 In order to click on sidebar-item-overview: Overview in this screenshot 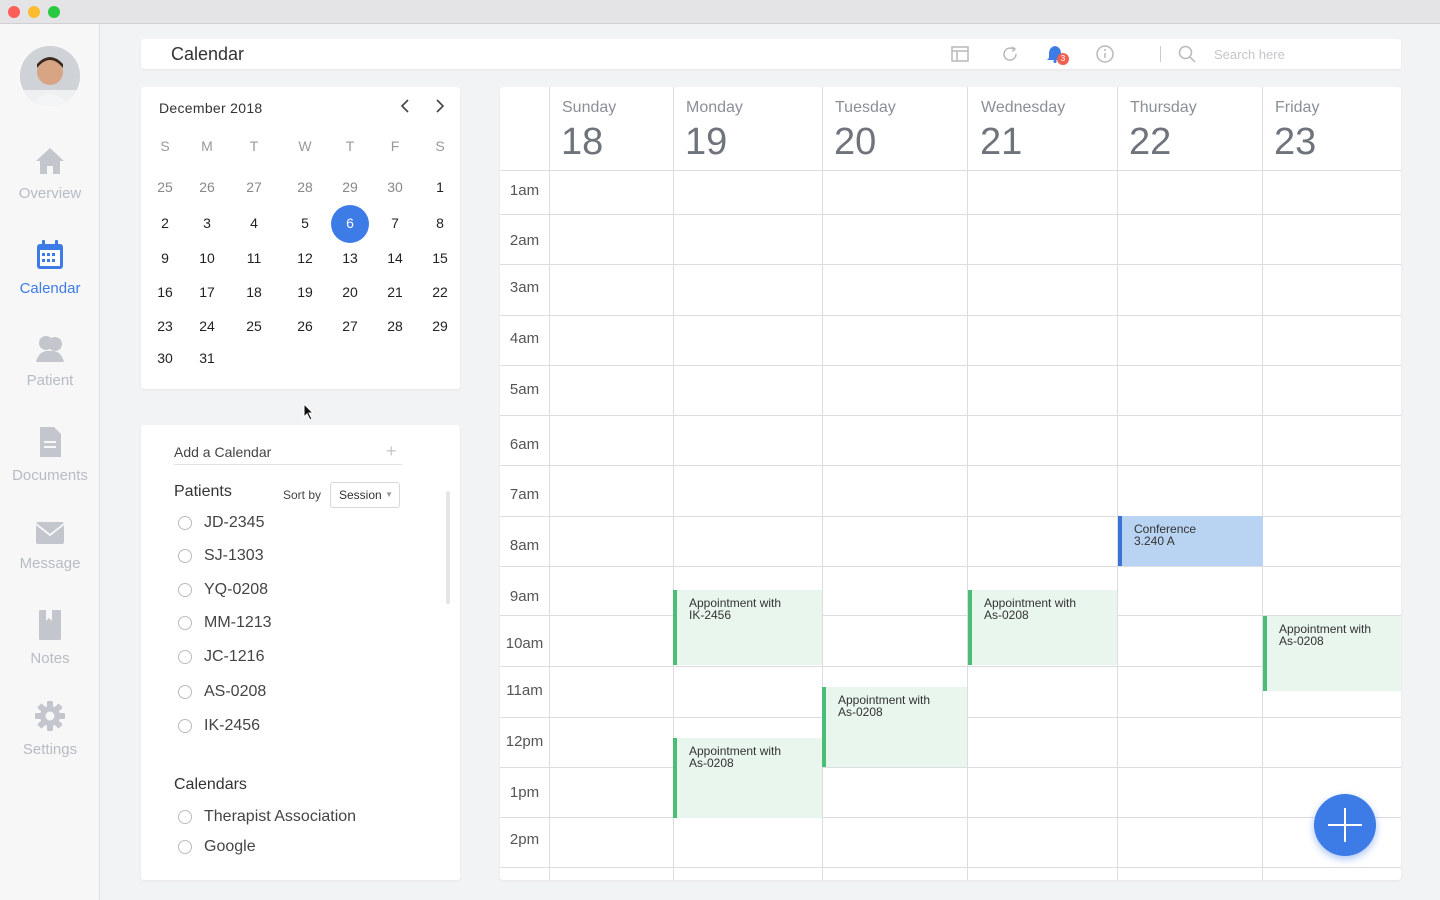, I will do `click(50, 174)`.